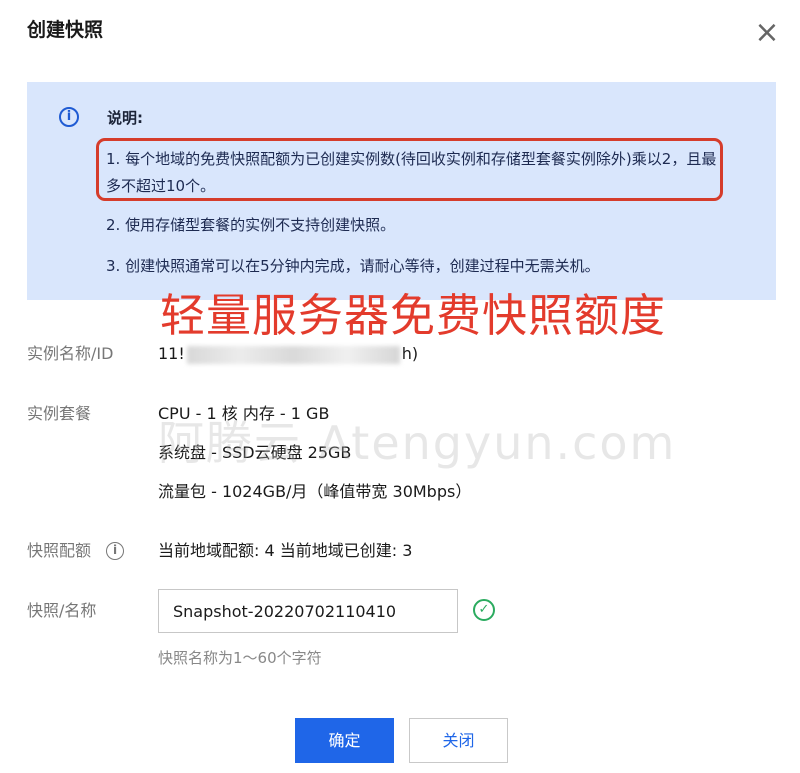 The height and width of the screenshot is (773, 800). I want to click on confirm-button: 确定, so click(344, 740).